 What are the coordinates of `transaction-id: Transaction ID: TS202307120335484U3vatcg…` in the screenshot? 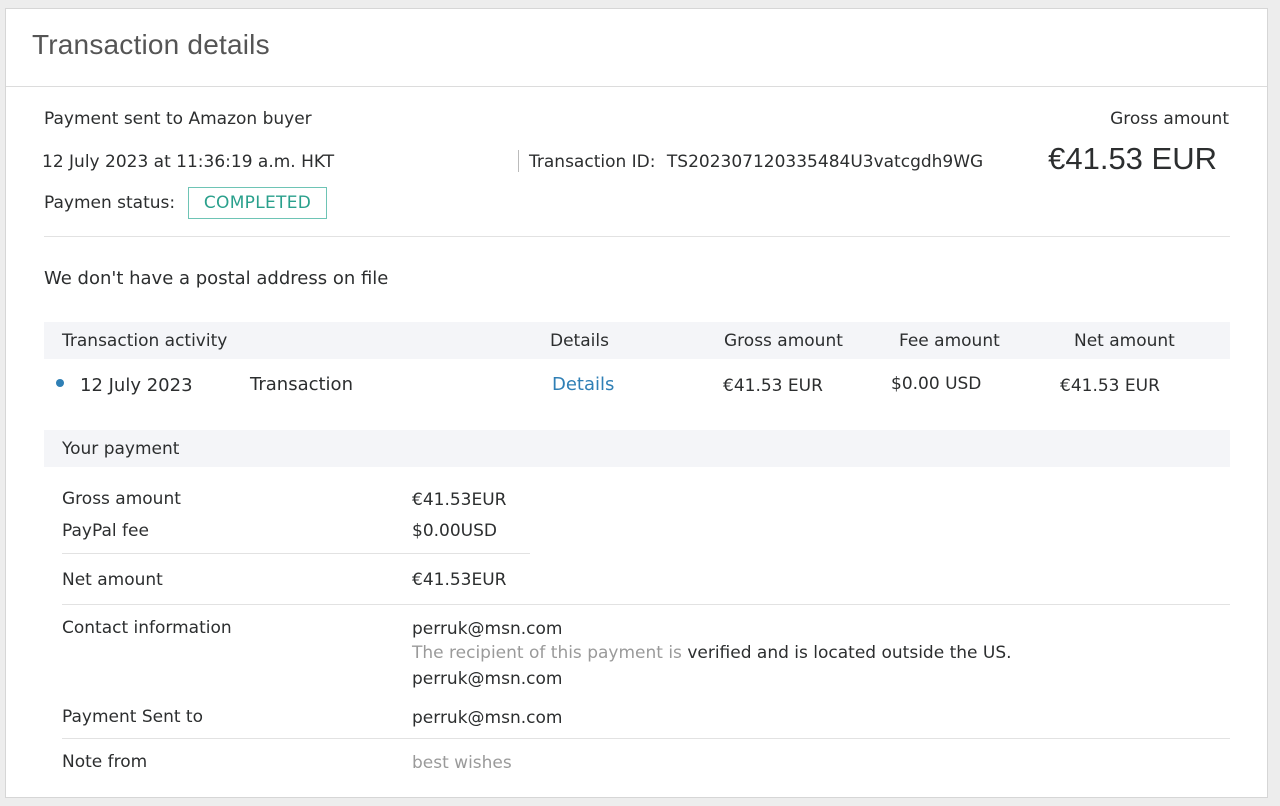 It's located at (756, 162).